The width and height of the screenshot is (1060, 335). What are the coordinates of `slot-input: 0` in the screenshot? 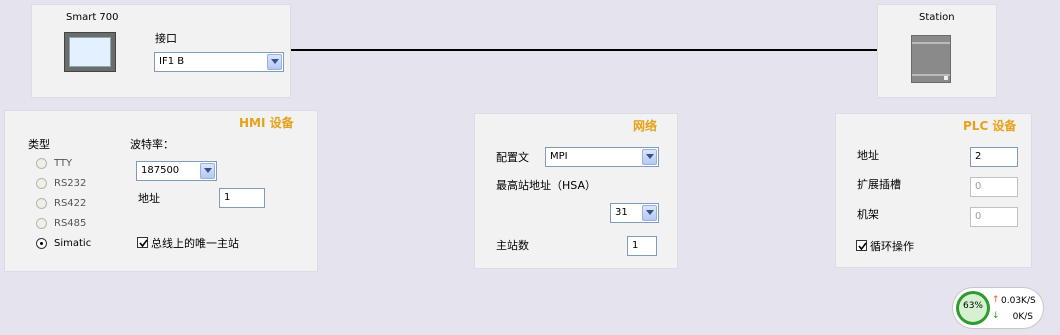 It's located at (994, 187).